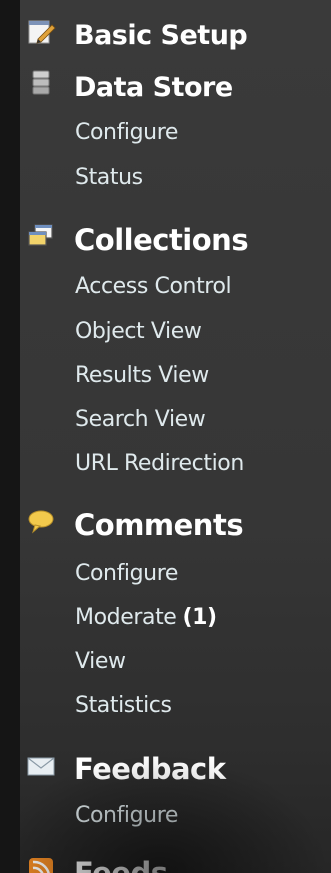 Image resolution: width=331 pixels, height=873 pixels. I want to click on section-title: Comments, so click(159, 525).